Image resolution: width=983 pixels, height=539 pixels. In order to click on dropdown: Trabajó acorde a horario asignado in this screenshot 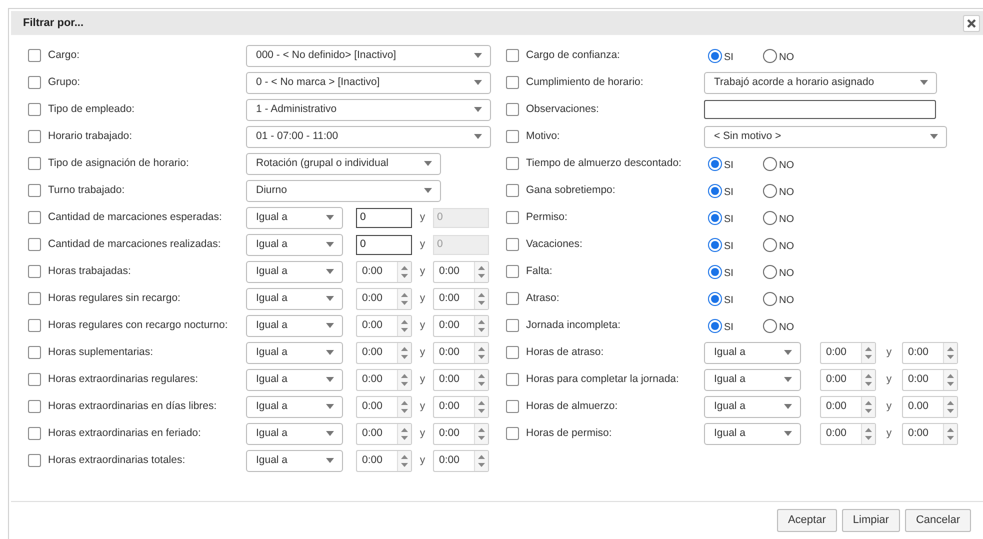, I will do `click(820, 83)`.